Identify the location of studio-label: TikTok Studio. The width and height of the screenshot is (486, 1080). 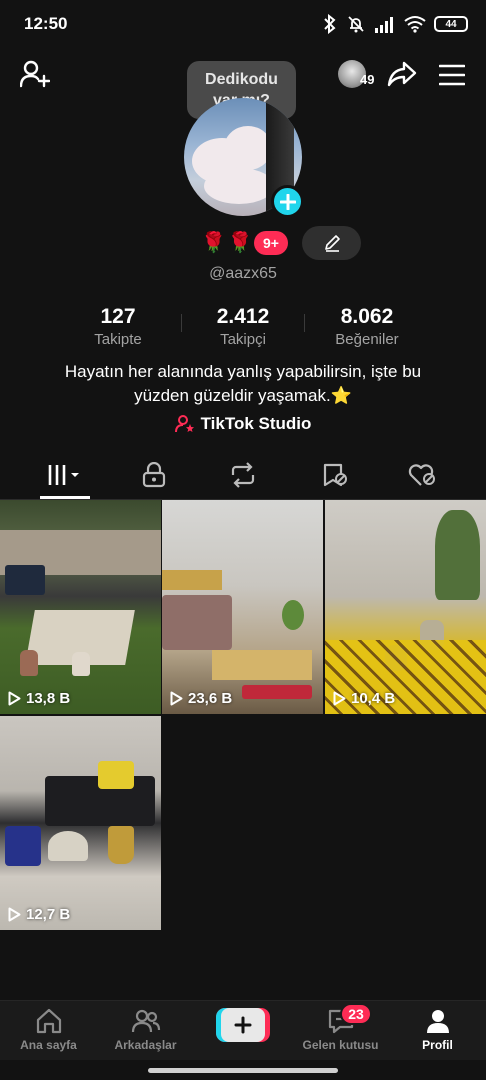
(256, 423).